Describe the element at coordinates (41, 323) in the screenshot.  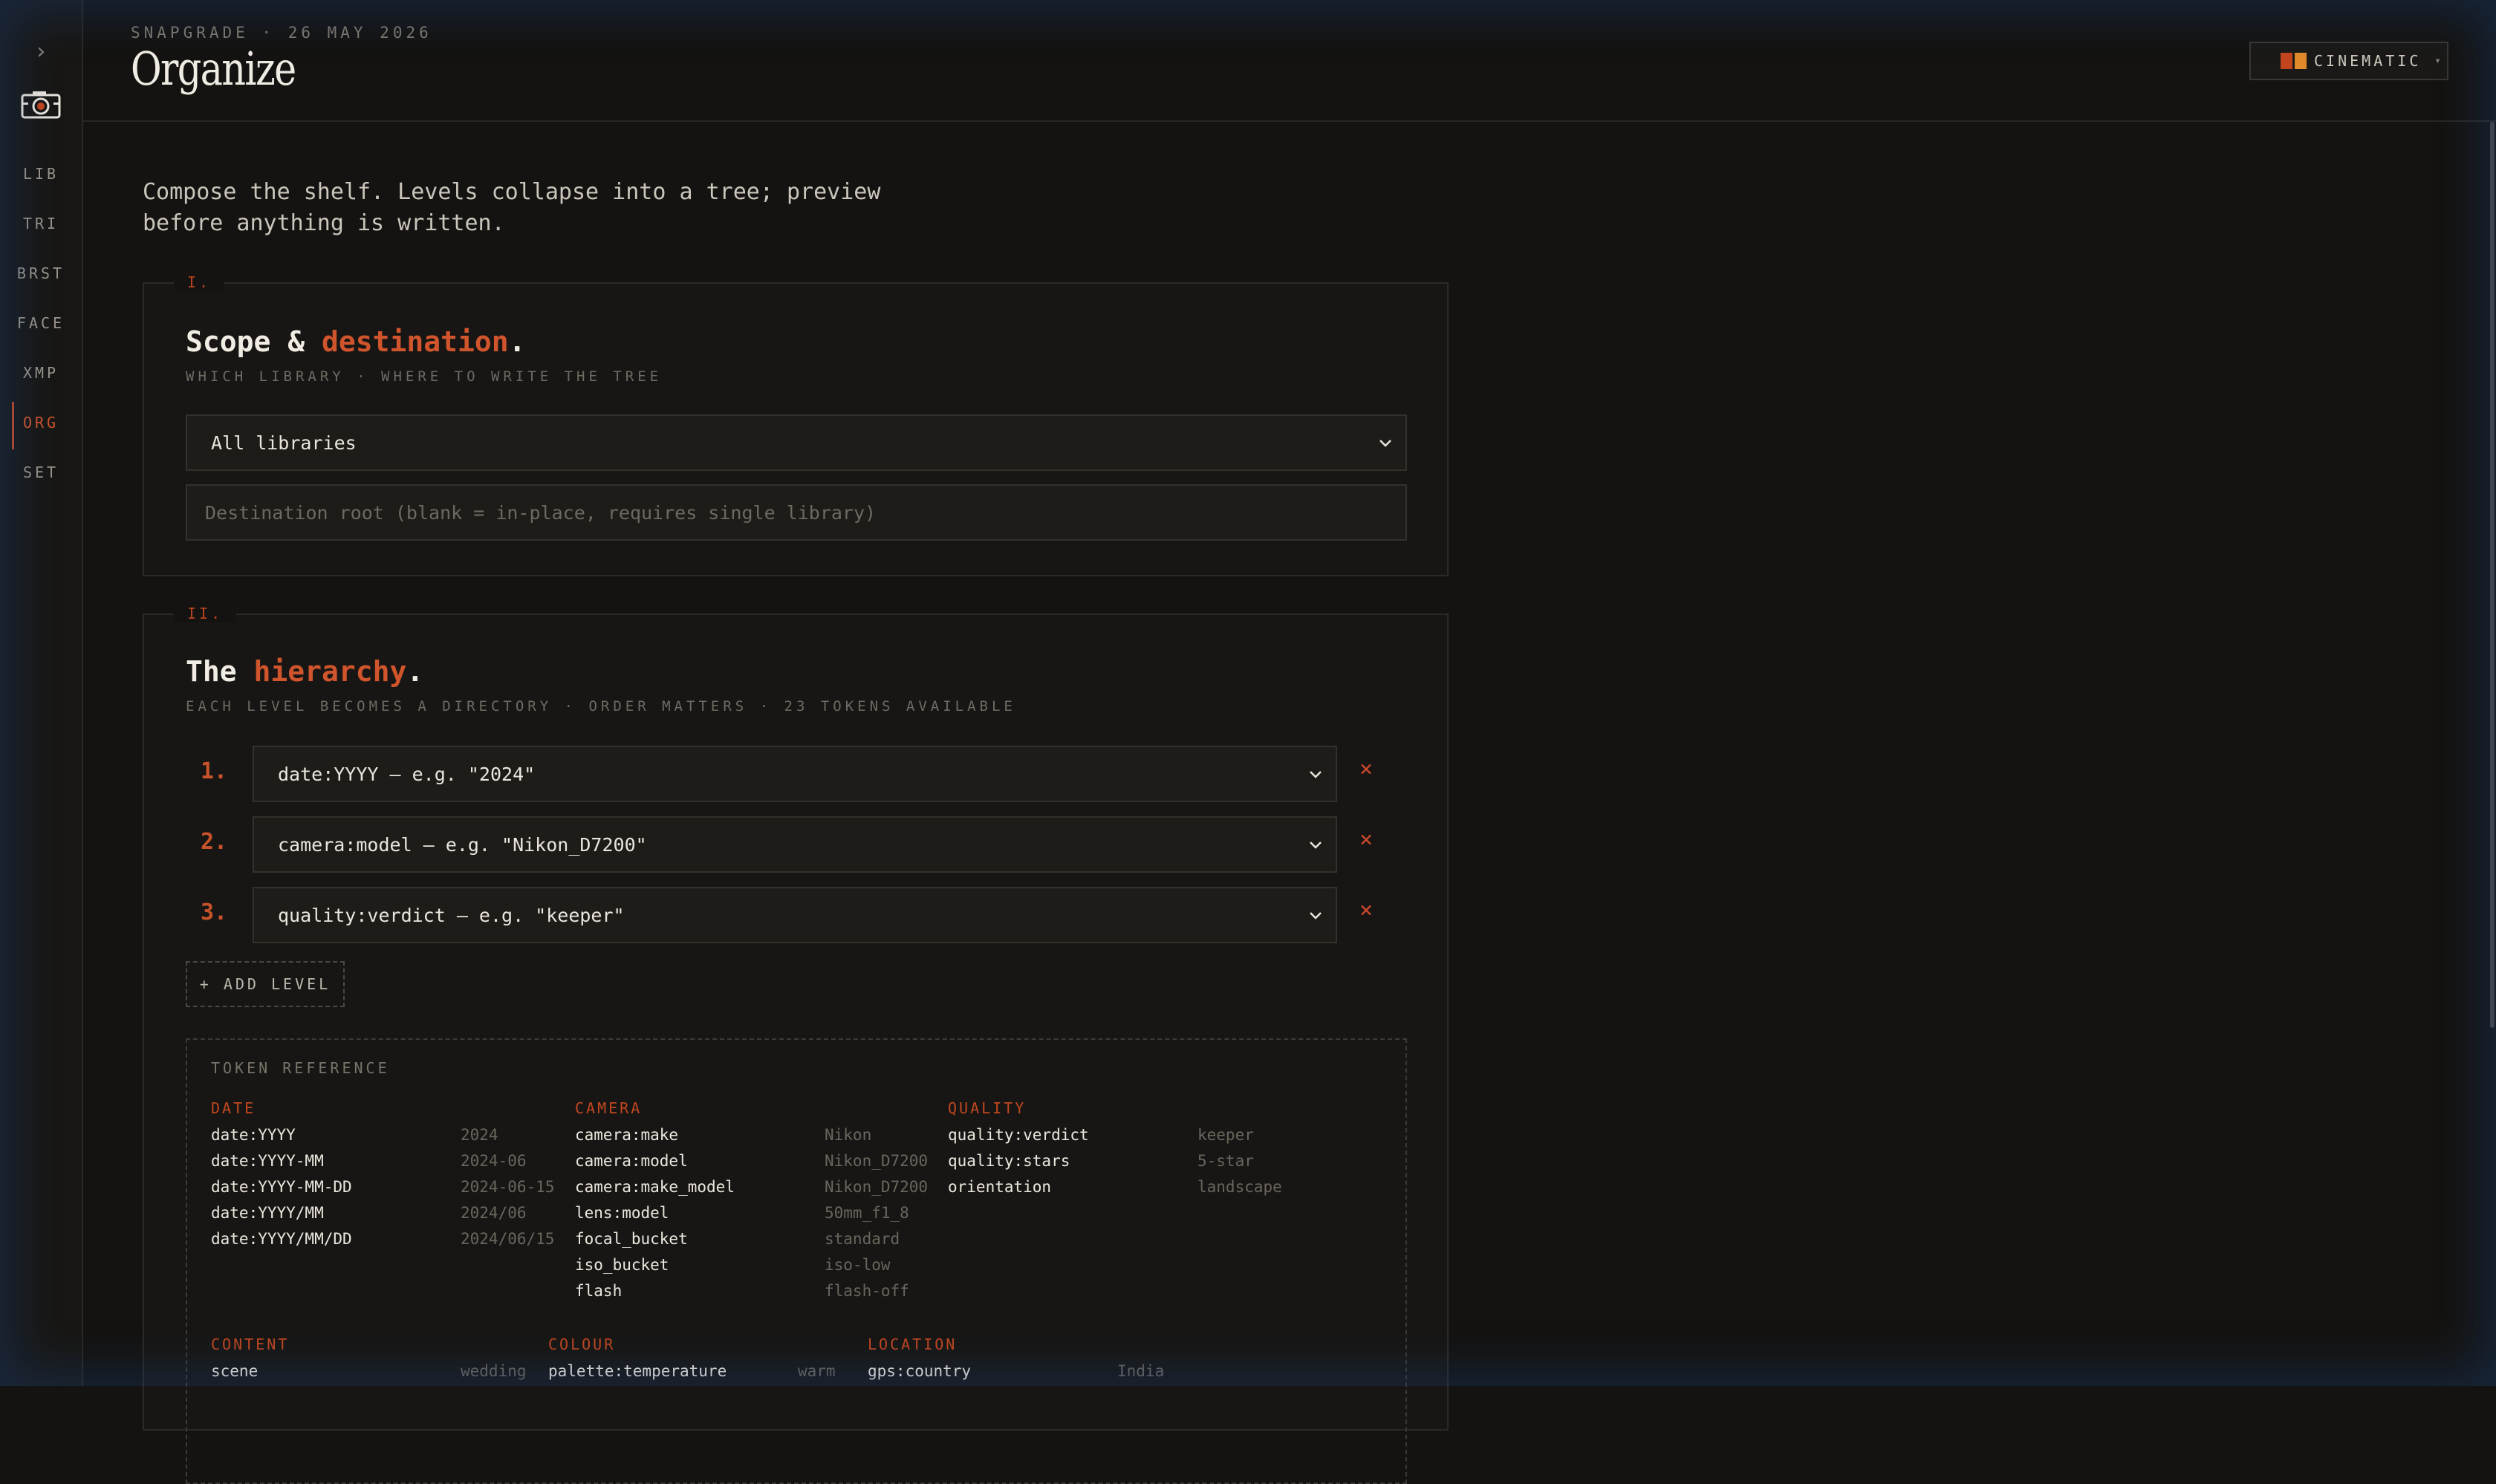
I see `sidebar-item-face: FACE` at that location.